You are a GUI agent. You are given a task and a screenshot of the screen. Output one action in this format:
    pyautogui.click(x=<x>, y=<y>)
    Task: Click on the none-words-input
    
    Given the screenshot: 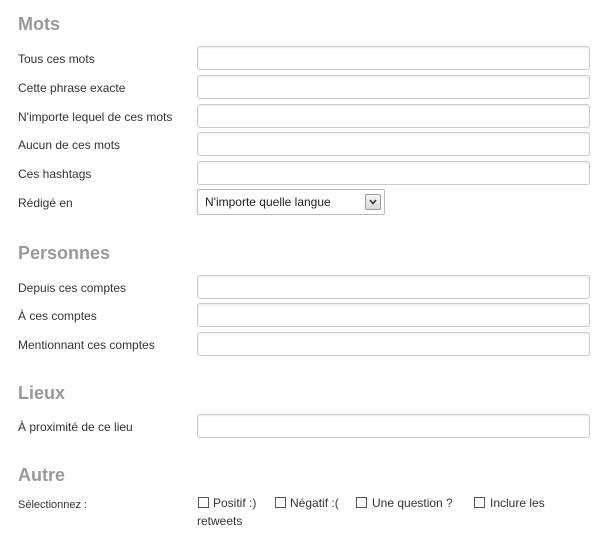 What is the action you would take?
    pyautogui.click(x=393, y=144)
    